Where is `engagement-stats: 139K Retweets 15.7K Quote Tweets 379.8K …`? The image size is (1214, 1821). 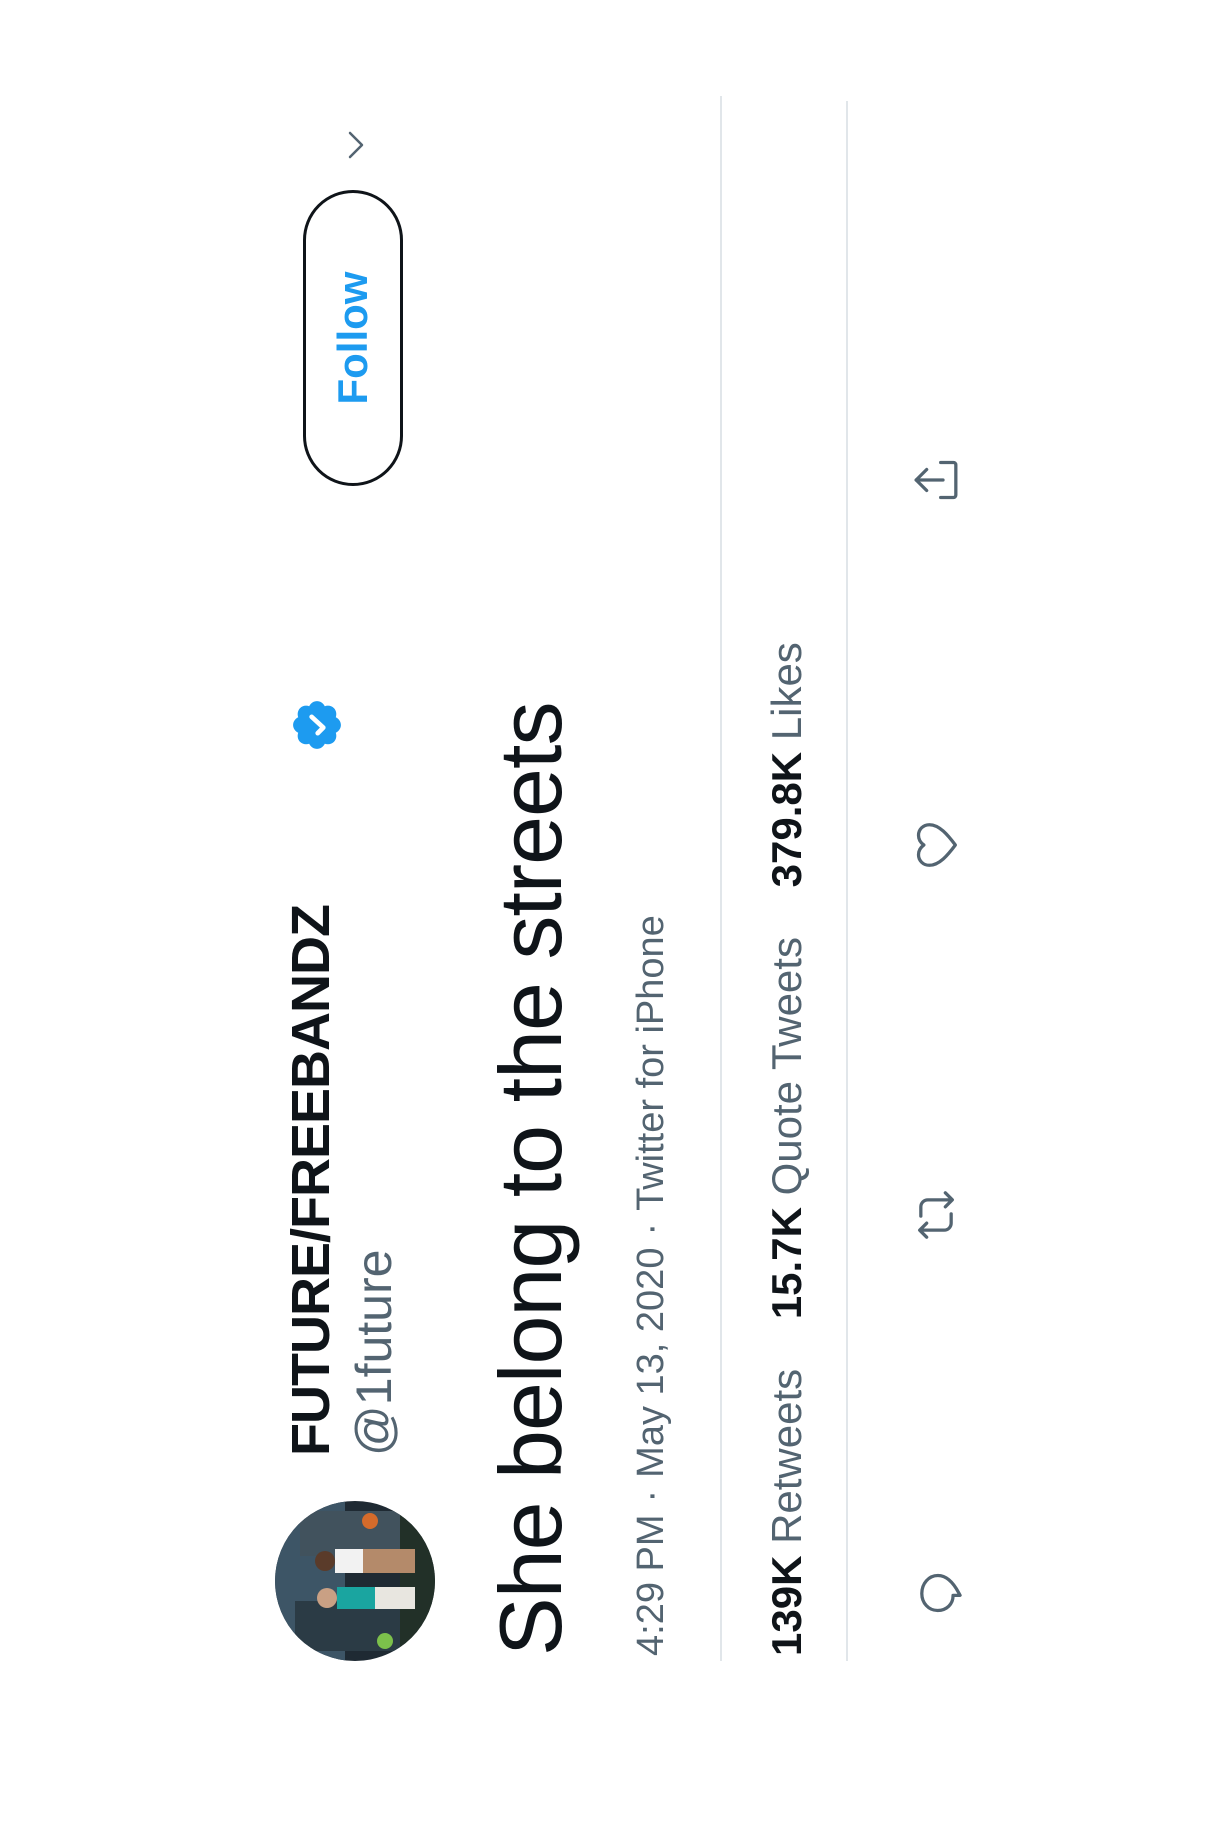
engagement-stats: 139K Retweets 15.7K Quote Tweets 379.8K … is located at coordinates (787, 1130).